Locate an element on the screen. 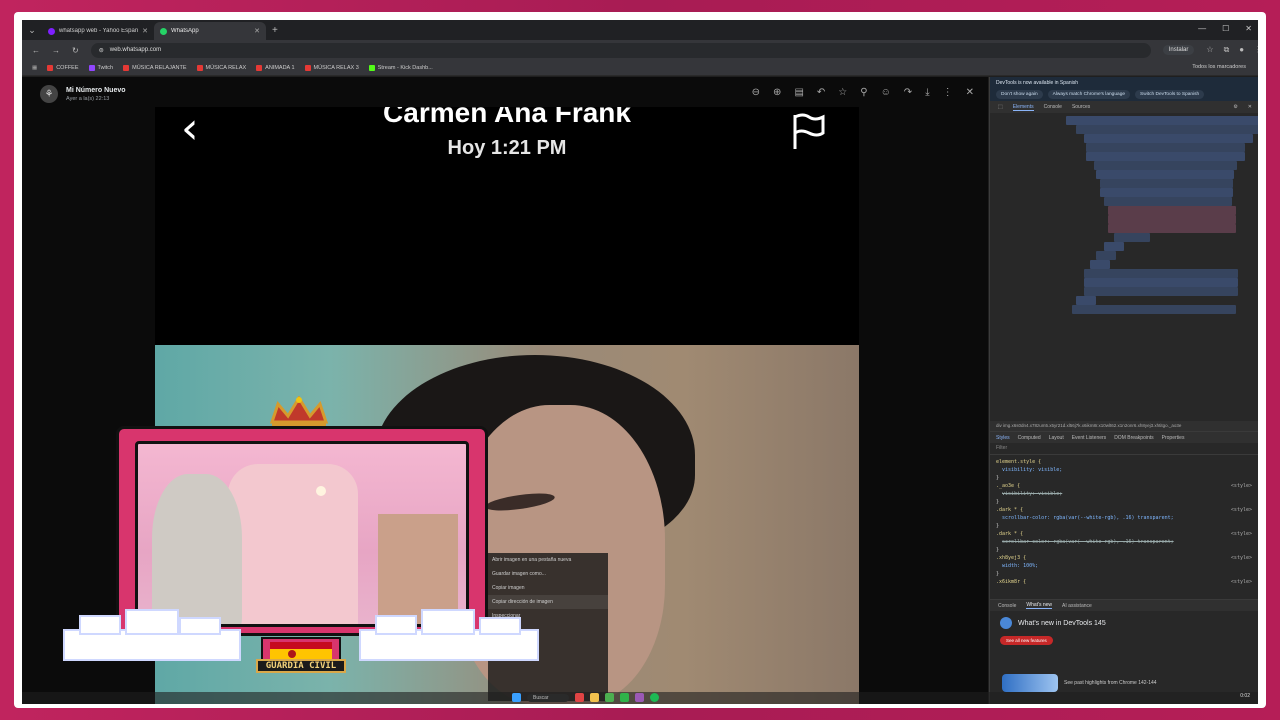  pin-icon: ⚲ is located at coordinates (863, 92).